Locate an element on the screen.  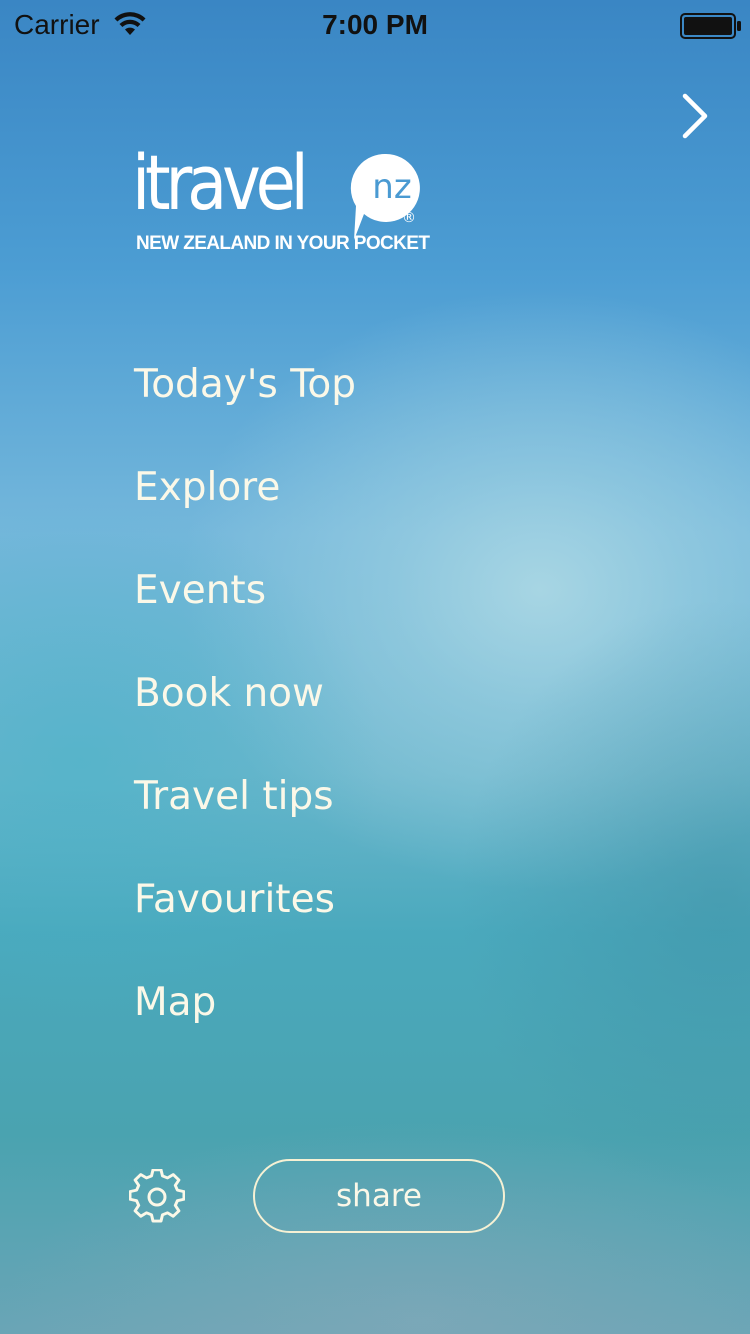
battery-full-icon is located at coordinates (710, 26).